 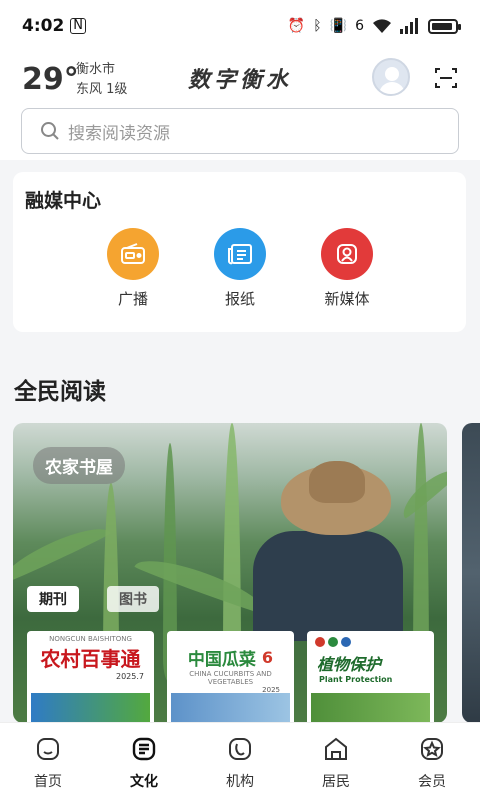 What do you see at coordinates (349, 664) in the screenshot?
I see `magazine-title: 植物保护` at bounding box center [349, 664].